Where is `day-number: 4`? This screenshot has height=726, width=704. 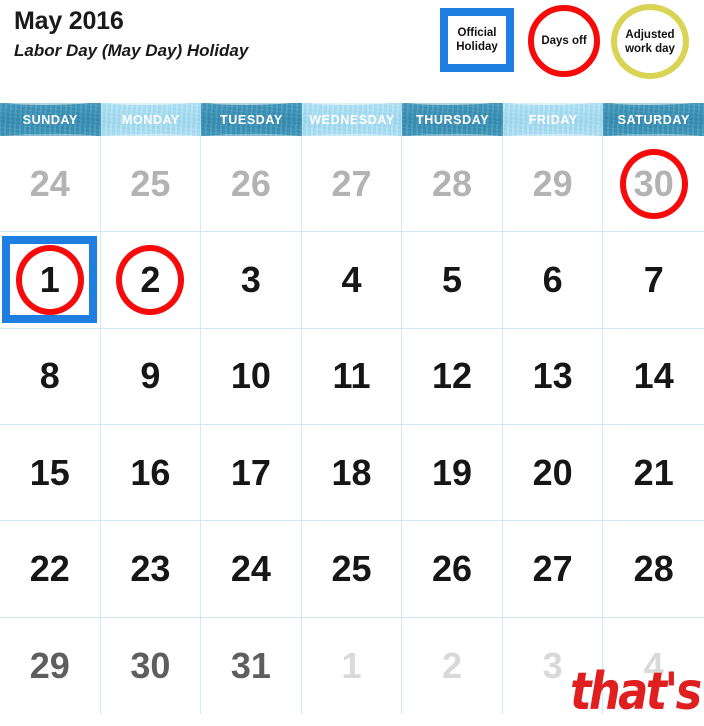
day-number: 4 is located at coordinates (351, 279).